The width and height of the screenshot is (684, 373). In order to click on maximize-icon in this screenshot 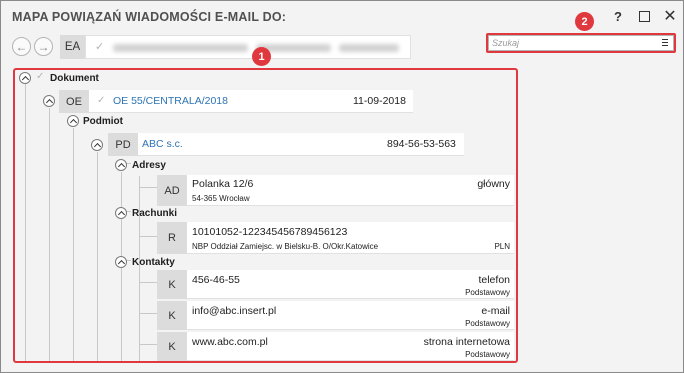, I will do `click(644, 16)`.